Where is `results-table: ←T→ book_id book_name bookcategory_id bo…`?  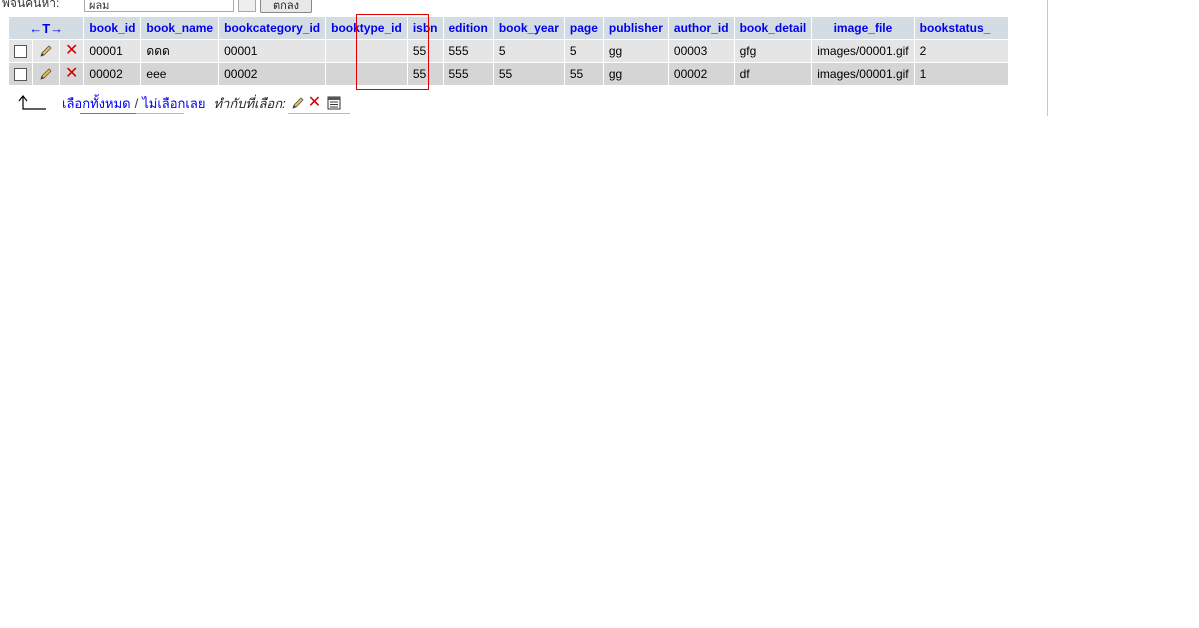 results-table: ←T→ book_id book_name bookcategory_id bo… is located at coordinates (527, 51).